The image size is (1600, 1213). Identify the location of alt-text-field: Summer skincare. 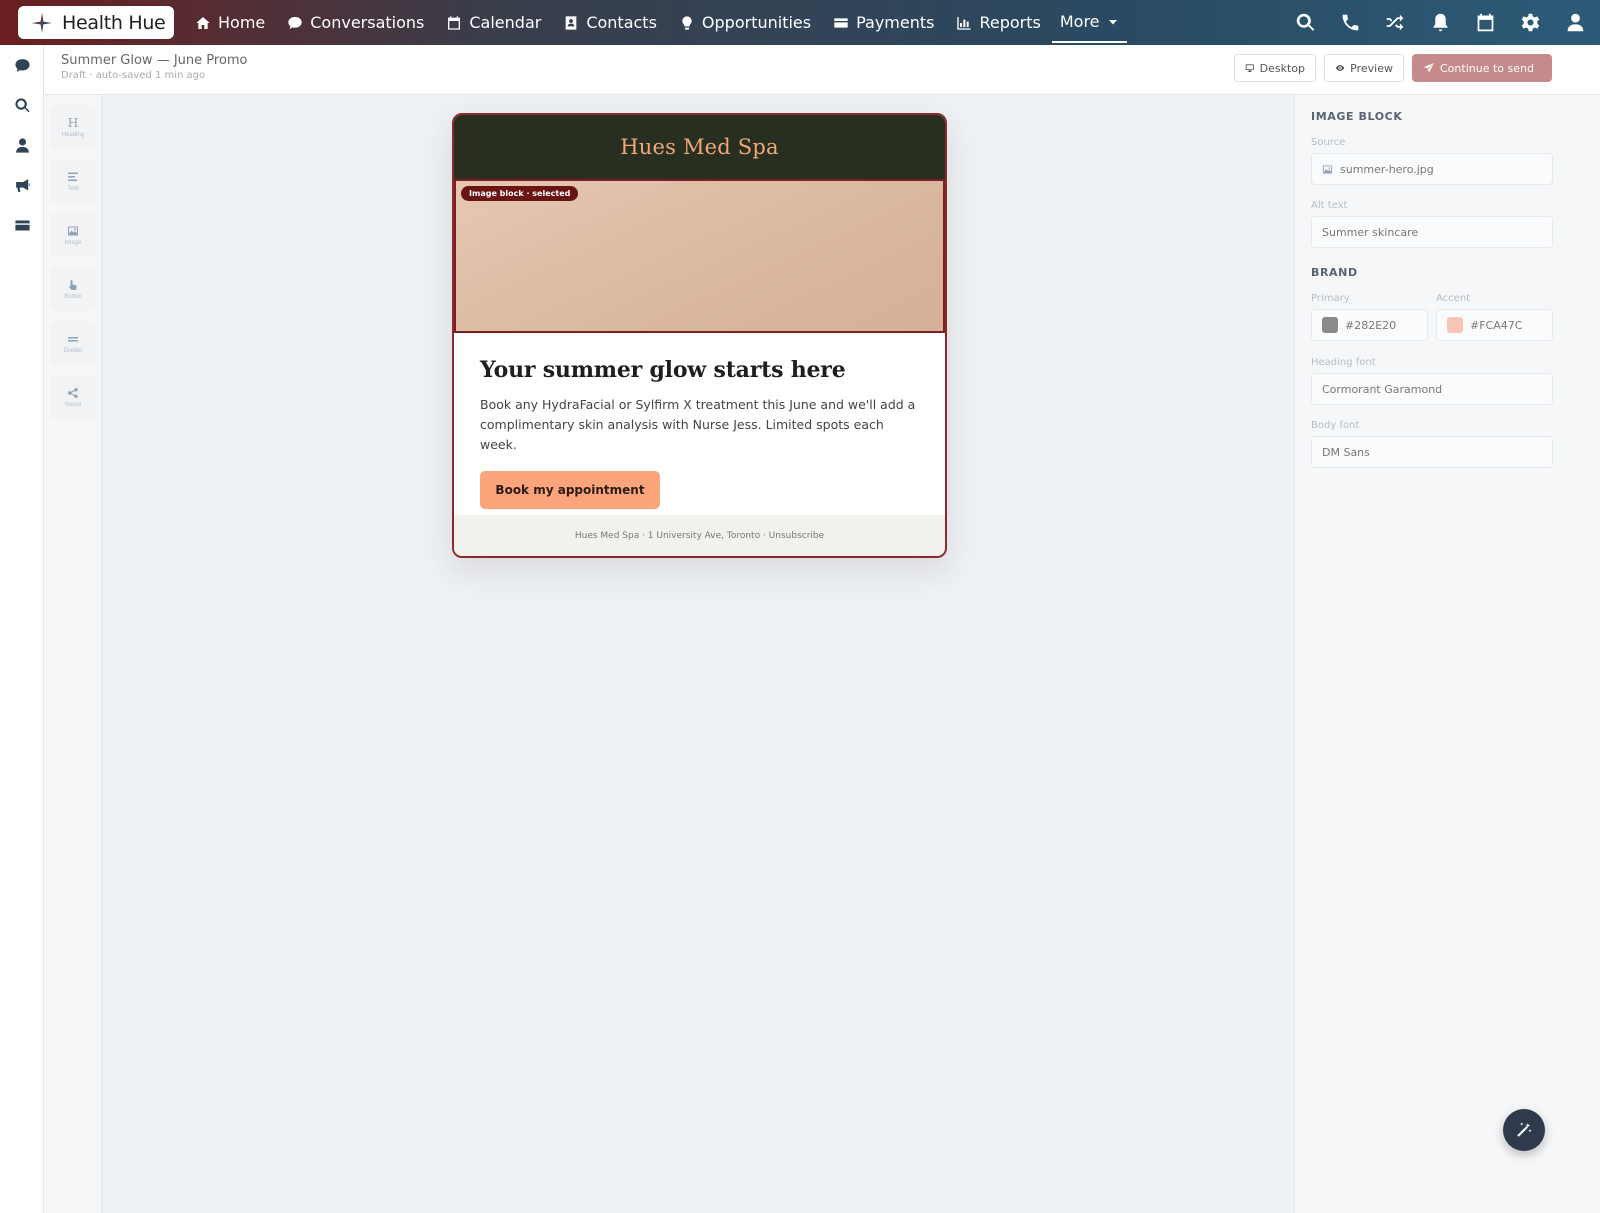
(1432, 232).